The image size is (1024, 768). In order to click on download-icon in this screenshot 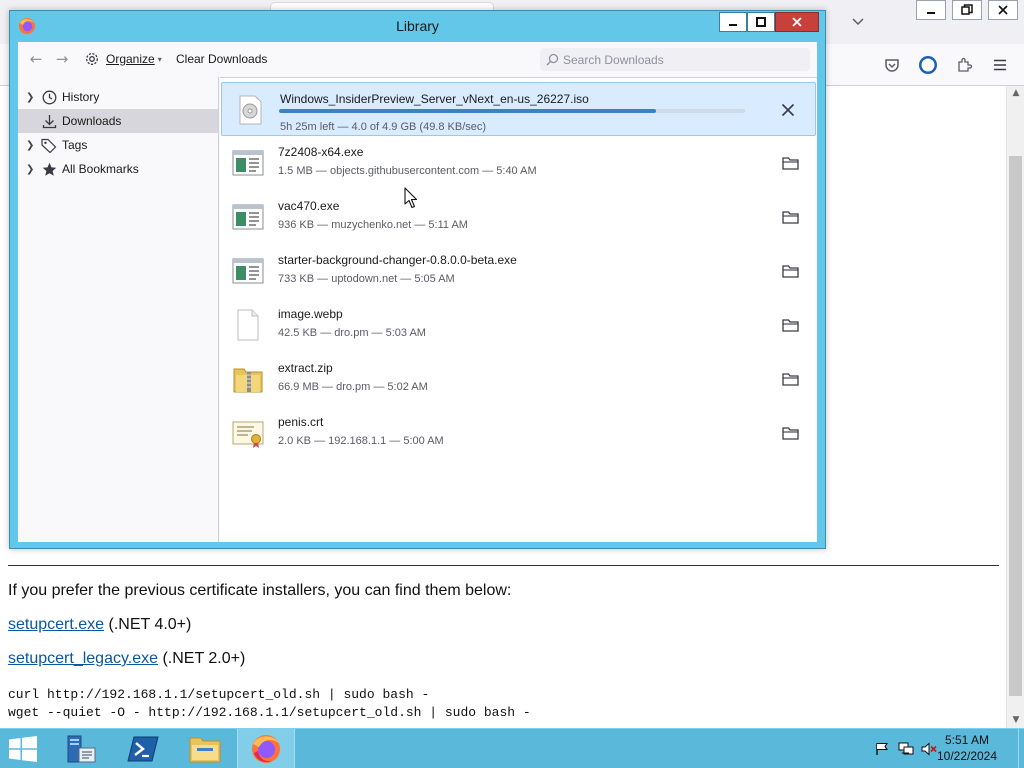, I will do `click(49, 121)`.